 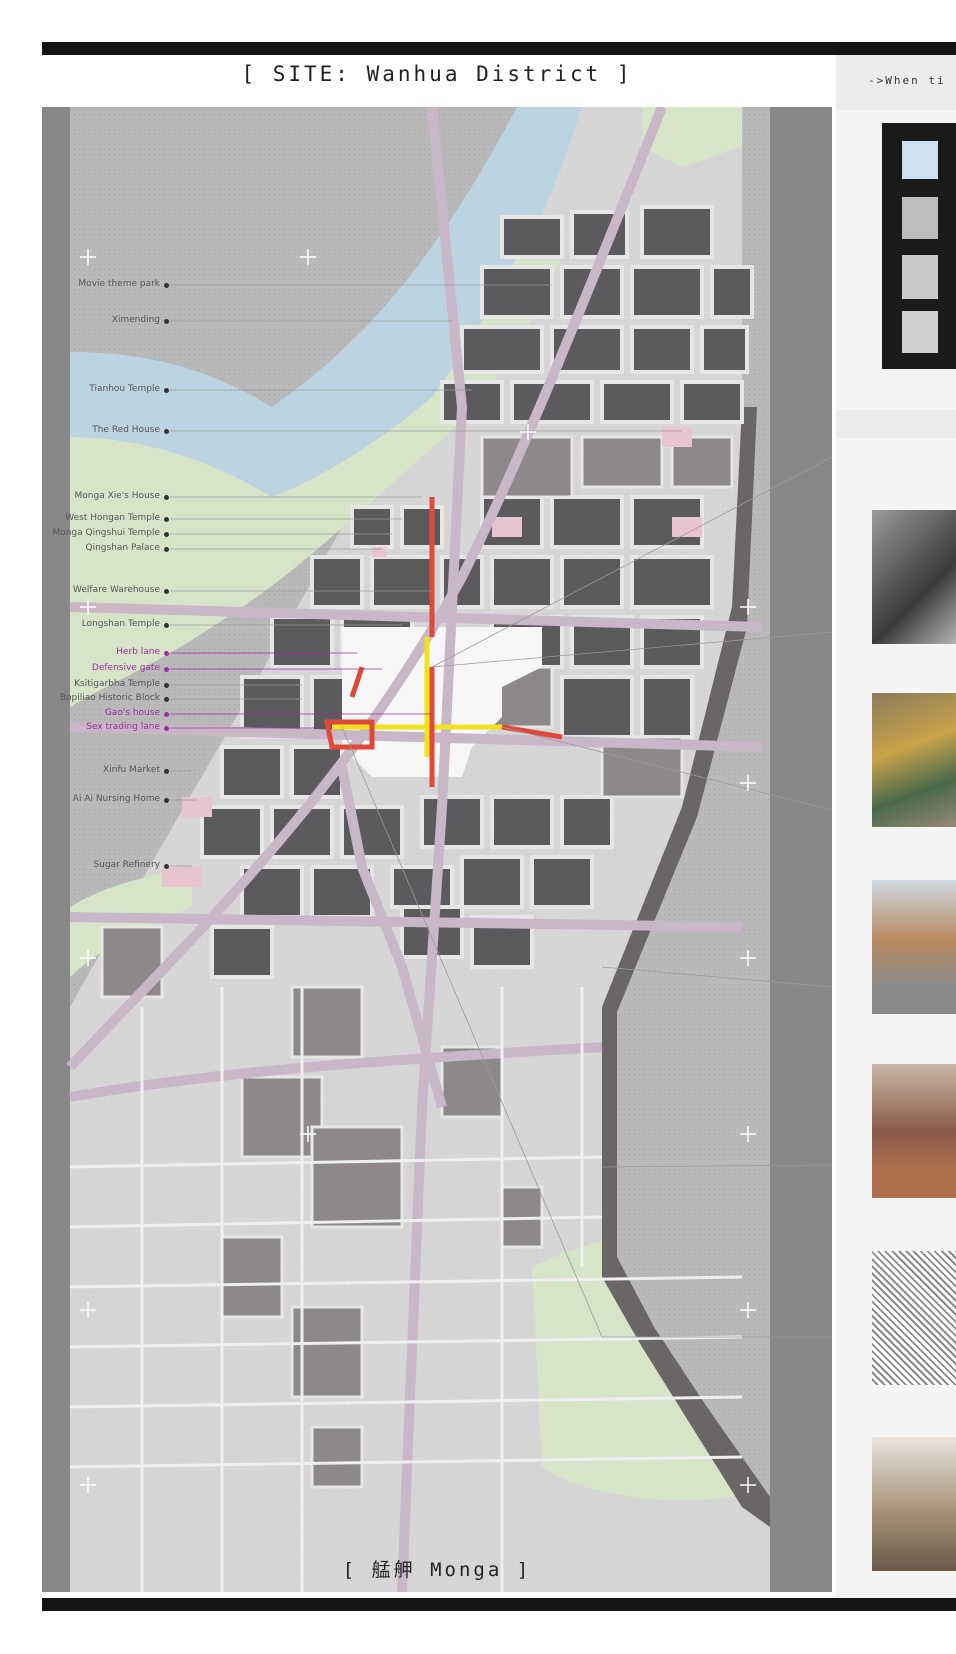 What do you see at coordinates (124, 389) in the screenshot?
I see `label-tianhou-temple: Tianhou Temple` at bounding box center [124, 389].